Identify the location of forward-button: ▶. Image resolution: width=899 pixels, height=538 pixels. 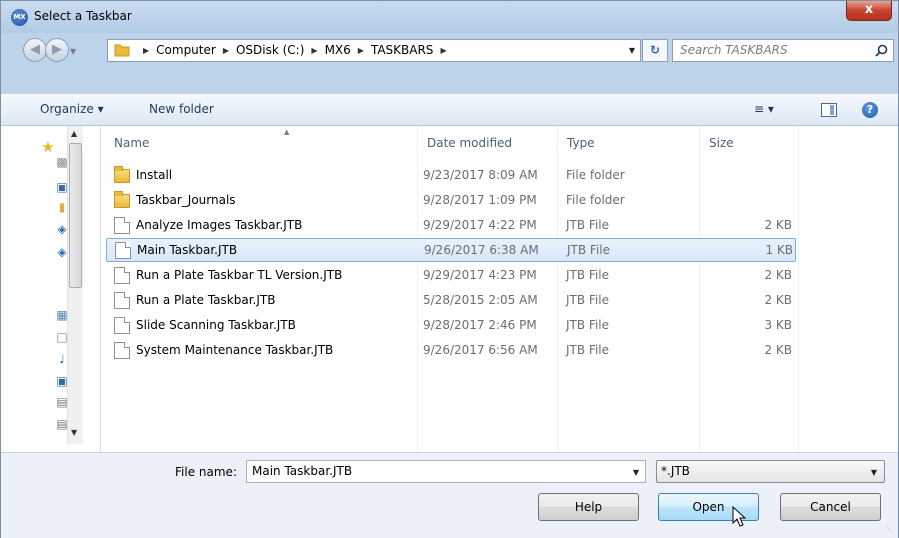
(57, 50).